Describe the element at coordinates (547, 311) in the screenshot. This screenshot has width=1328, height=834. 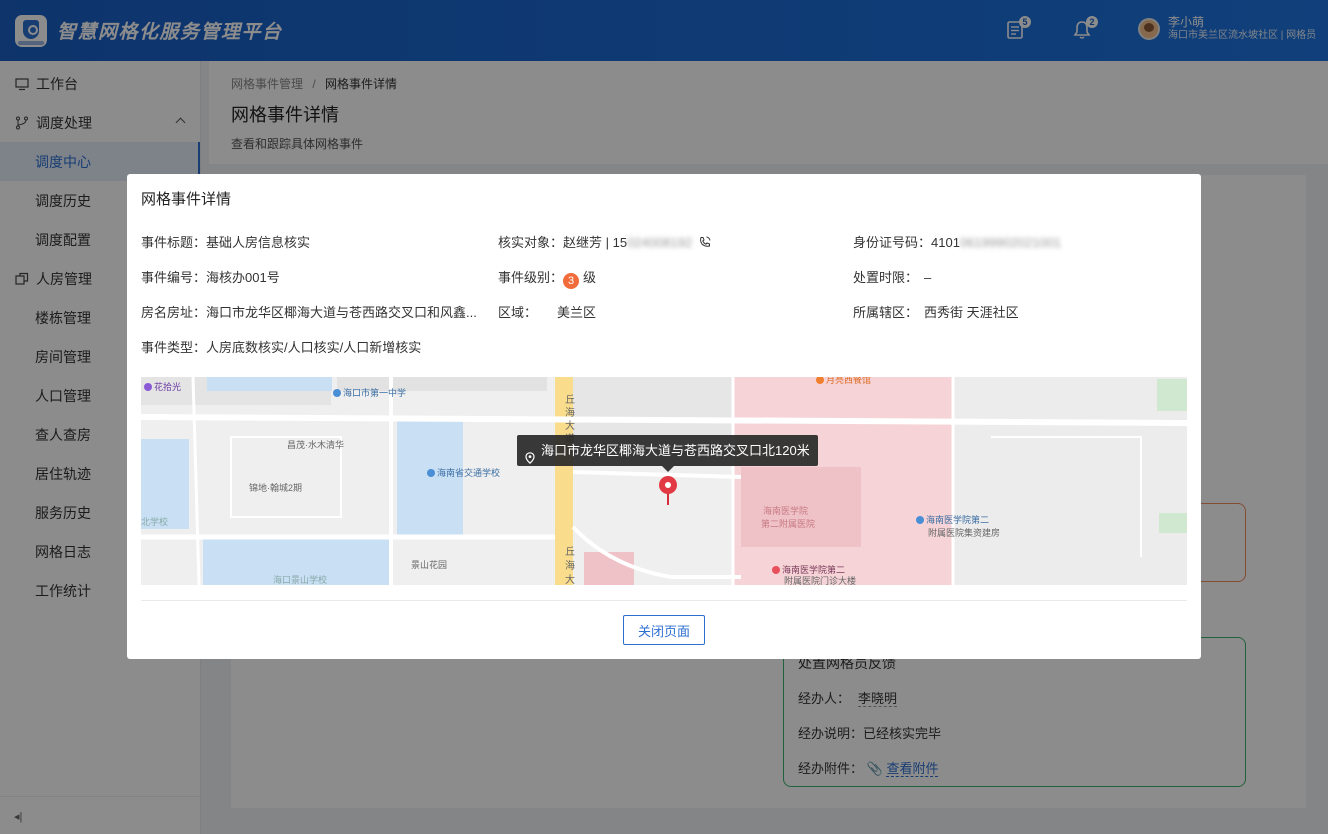
I see `region-field: 区域： 美兰区` at that location.